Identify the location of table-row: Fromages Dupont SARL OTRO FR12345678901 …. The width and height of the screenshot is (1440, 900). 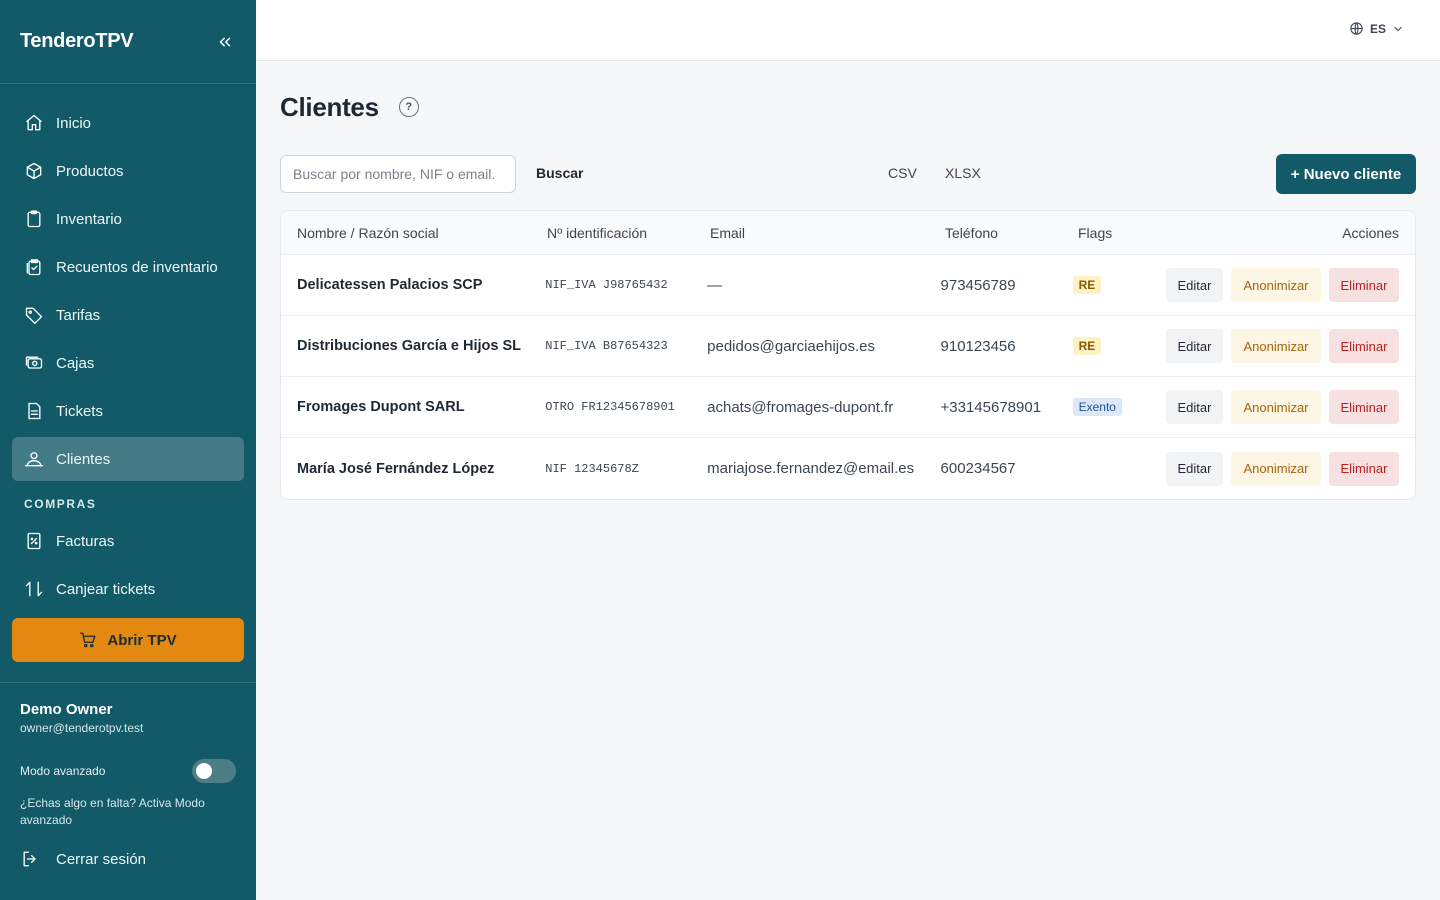
(848, 407).